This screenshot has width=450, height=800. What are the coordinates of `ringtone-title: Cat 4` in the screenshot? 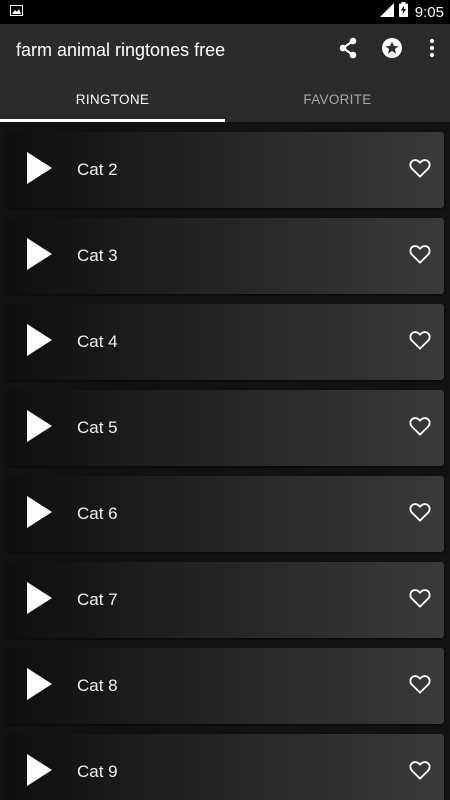 It's located at (97, 341).